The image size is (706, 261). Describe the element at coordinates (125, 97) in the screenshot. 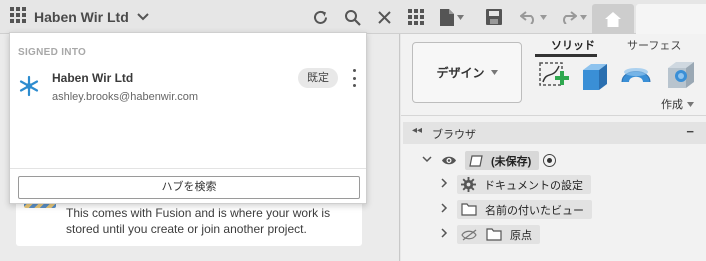

I see `account-email: ashley.brooks@habenwir.com` at that location.